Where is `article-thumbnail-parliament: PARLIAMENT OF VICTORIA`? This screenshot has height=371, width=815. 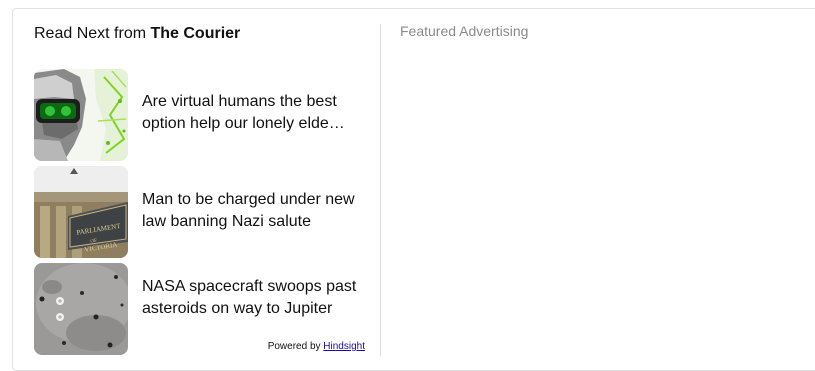 article-thumbnail-parliament: PARLIAMENT OF VICTORIA is located at coordinates (81, 212).